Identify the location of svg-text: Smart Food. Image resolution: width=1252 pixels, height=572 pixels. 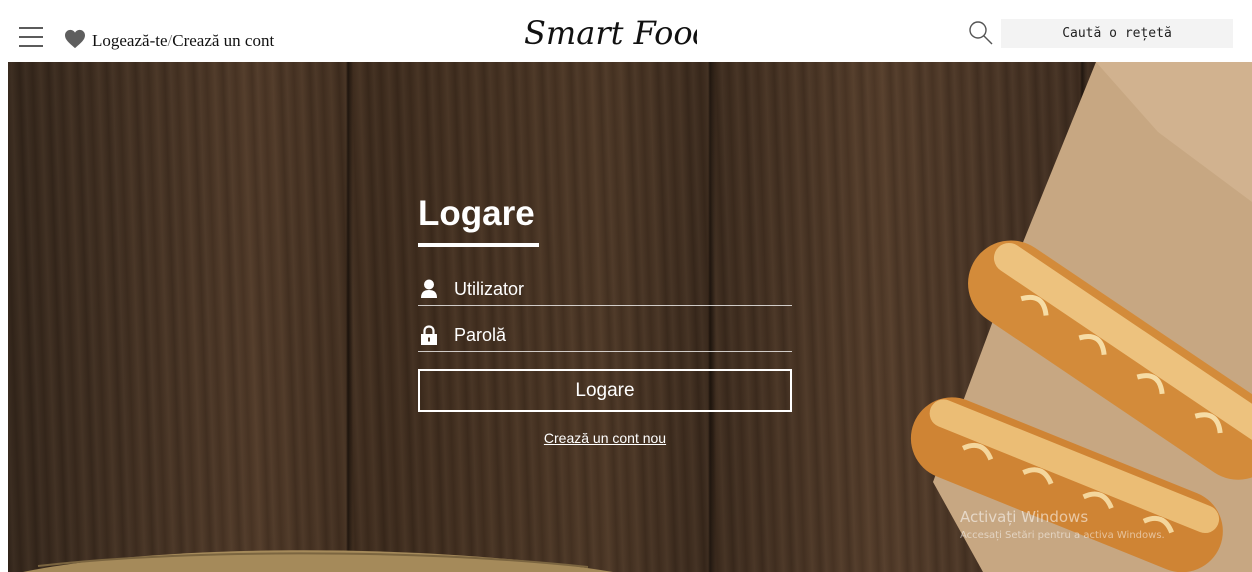
(610, 33).